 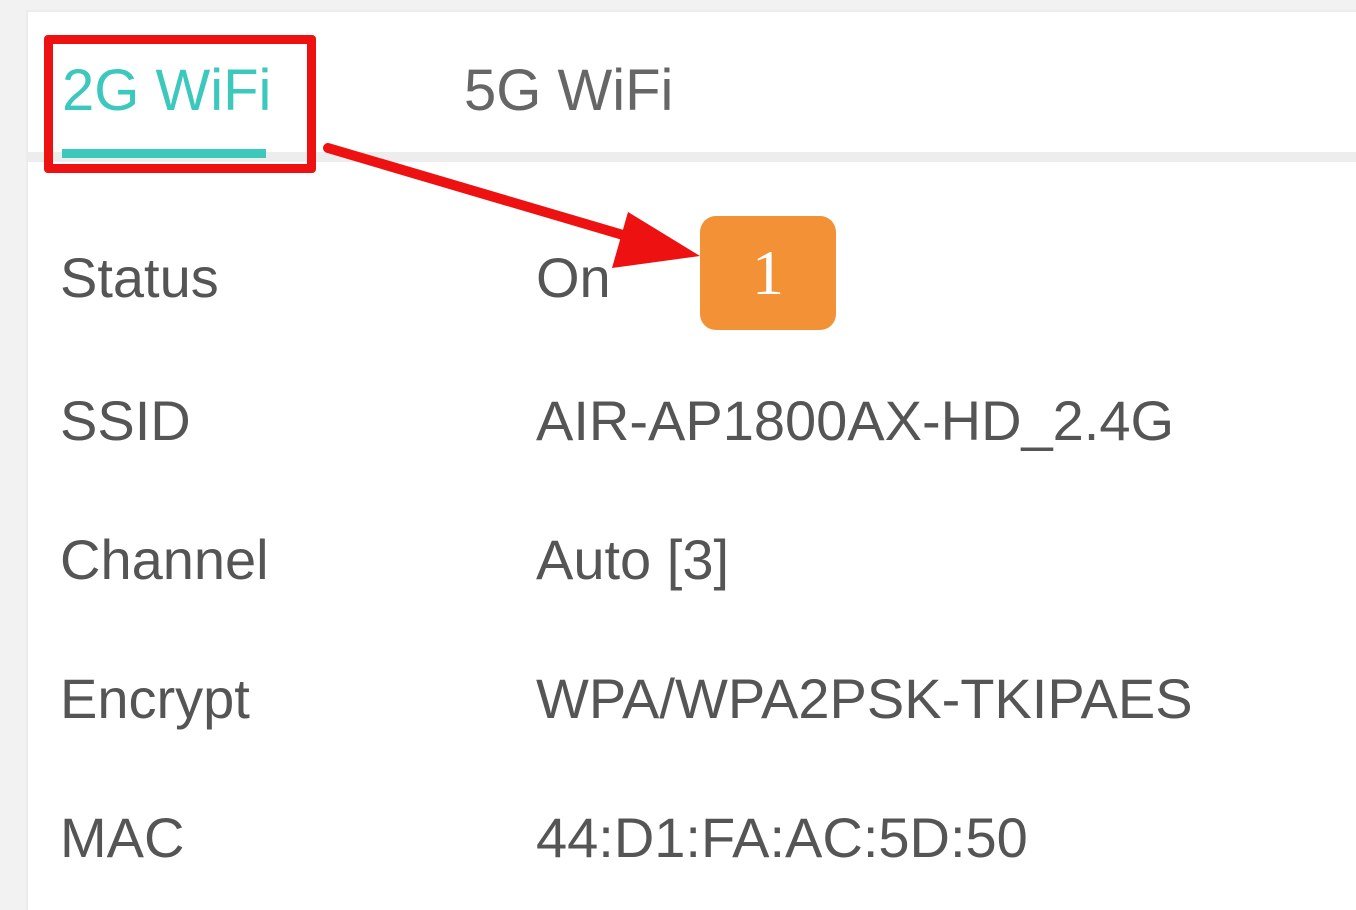 What do you see at coordinates (633, 559) in the screenshot?
I see `channel-value: Auto [3]` at bounding box center [633, 559].